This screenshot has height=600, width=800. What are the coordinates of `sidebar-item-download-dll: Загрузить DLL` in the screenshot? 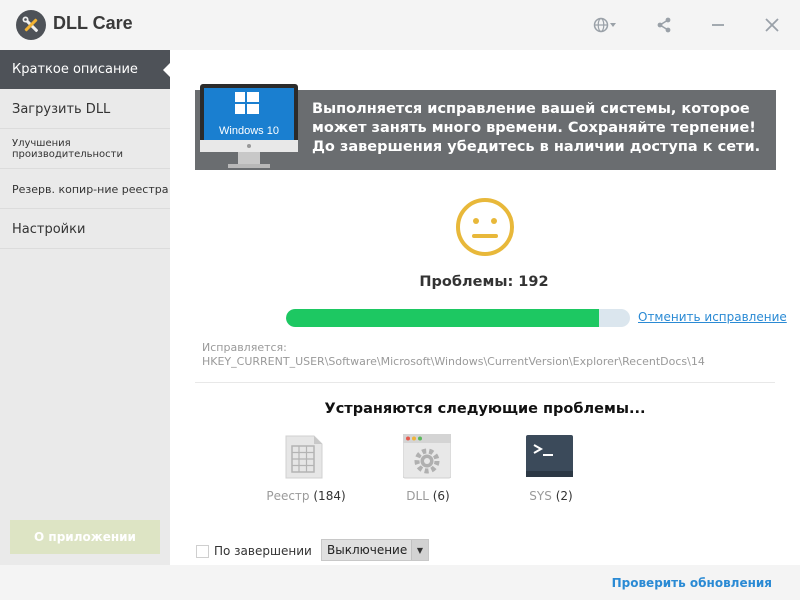 It's located at (85, 109).